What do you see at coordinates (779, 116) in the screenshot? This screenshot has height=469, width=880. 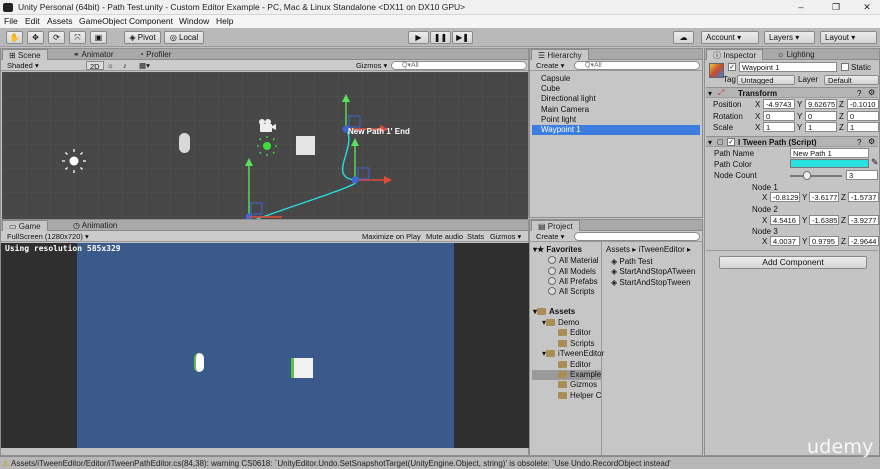 I see `rotation-x-field: 0` at bounding box center [779, 116].